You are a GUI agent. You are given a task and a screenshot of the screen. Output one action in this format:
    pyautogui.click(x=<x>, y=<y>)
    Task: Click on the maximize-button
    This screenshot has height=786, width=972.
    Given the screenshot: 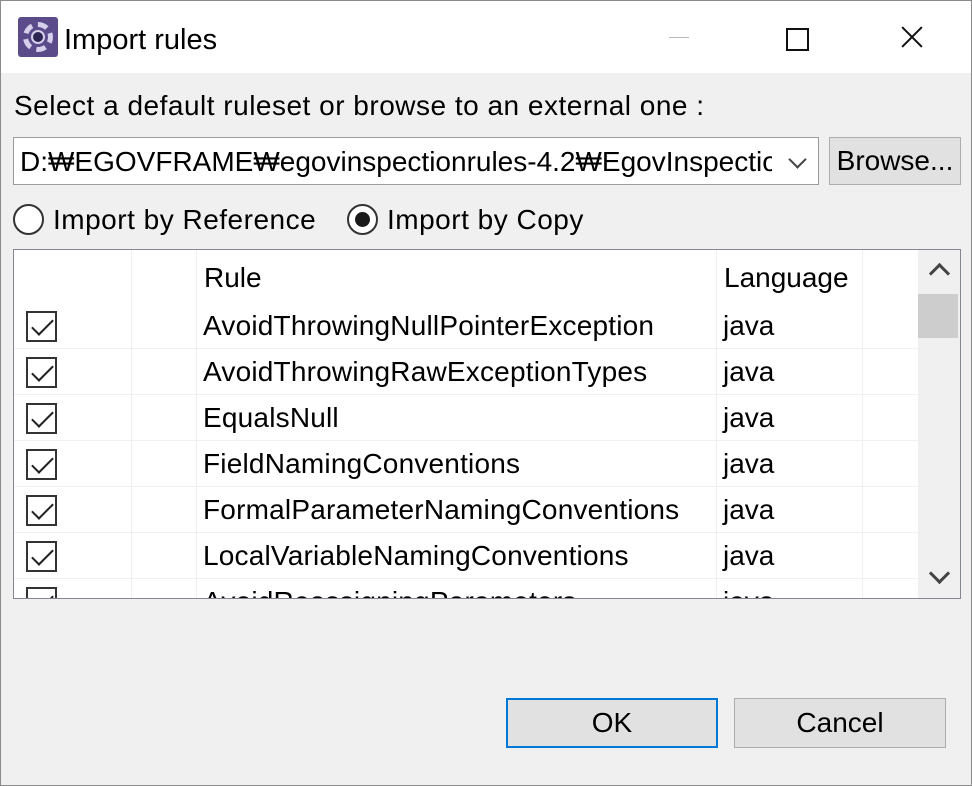 What is the action you would take?
    pyautogui.click(x=795, y=37)
    